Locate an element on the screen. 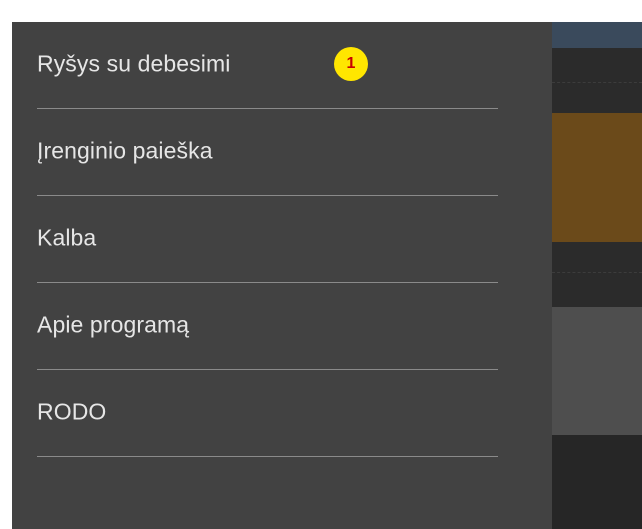 This screenshot has width=642, height=529. menu-item-about: Apie programą is located at coordinates (267, 326).